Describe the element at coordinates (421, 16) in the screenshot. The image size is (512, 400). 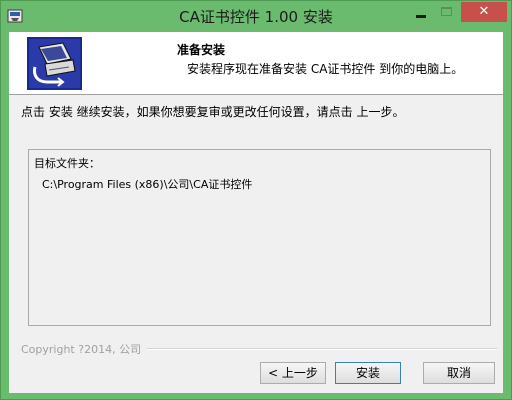
I see `minimize-icon` at that location.